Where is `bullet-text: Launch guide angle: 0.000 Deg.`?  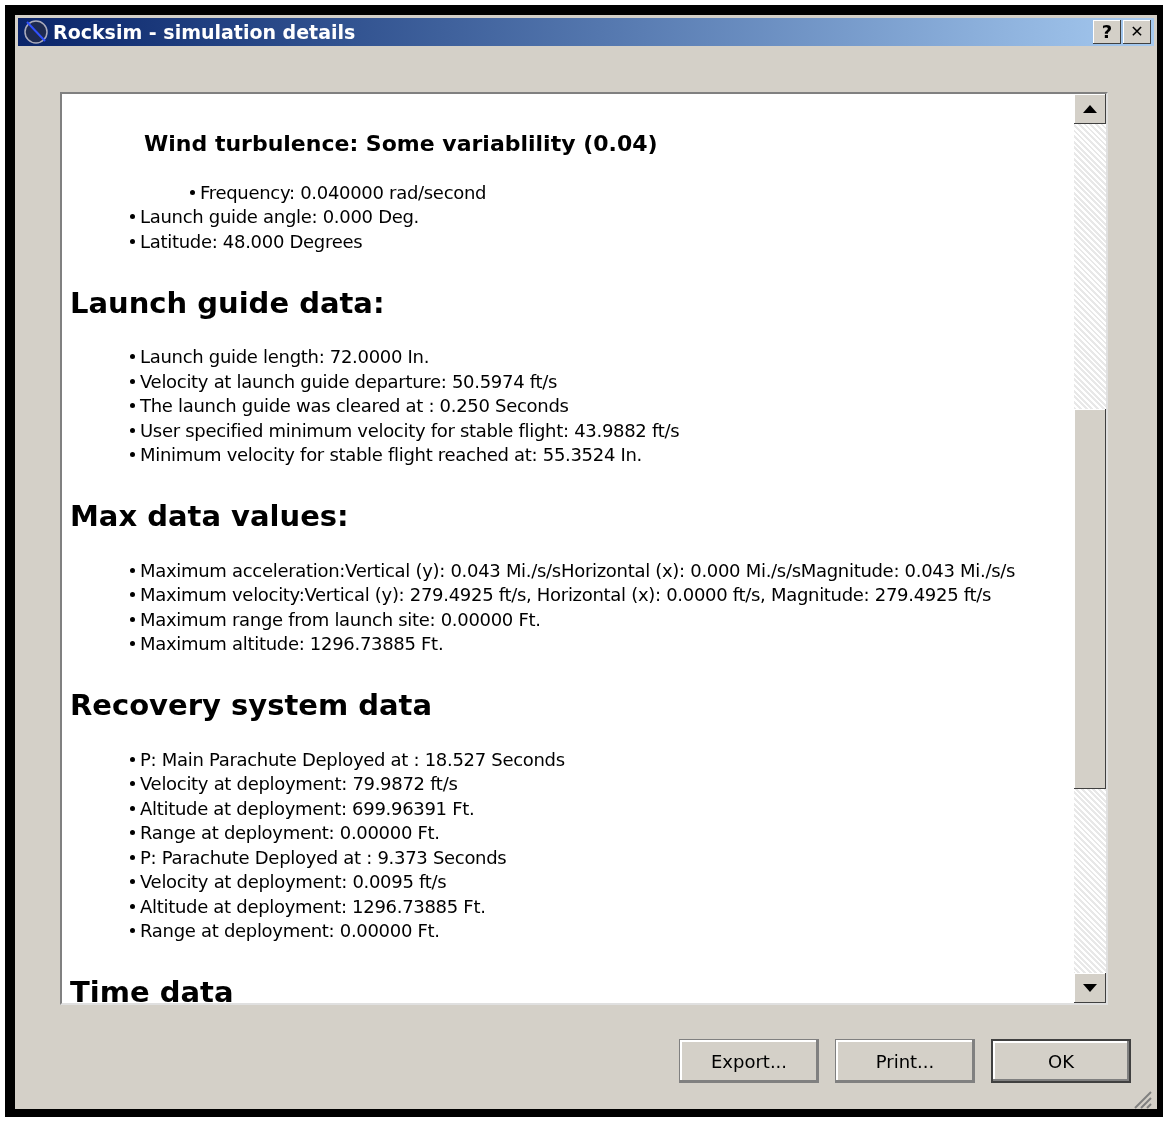
bullet-text: Launch guide angle: 0.000 Deg. is located at coordinates (280, 217).